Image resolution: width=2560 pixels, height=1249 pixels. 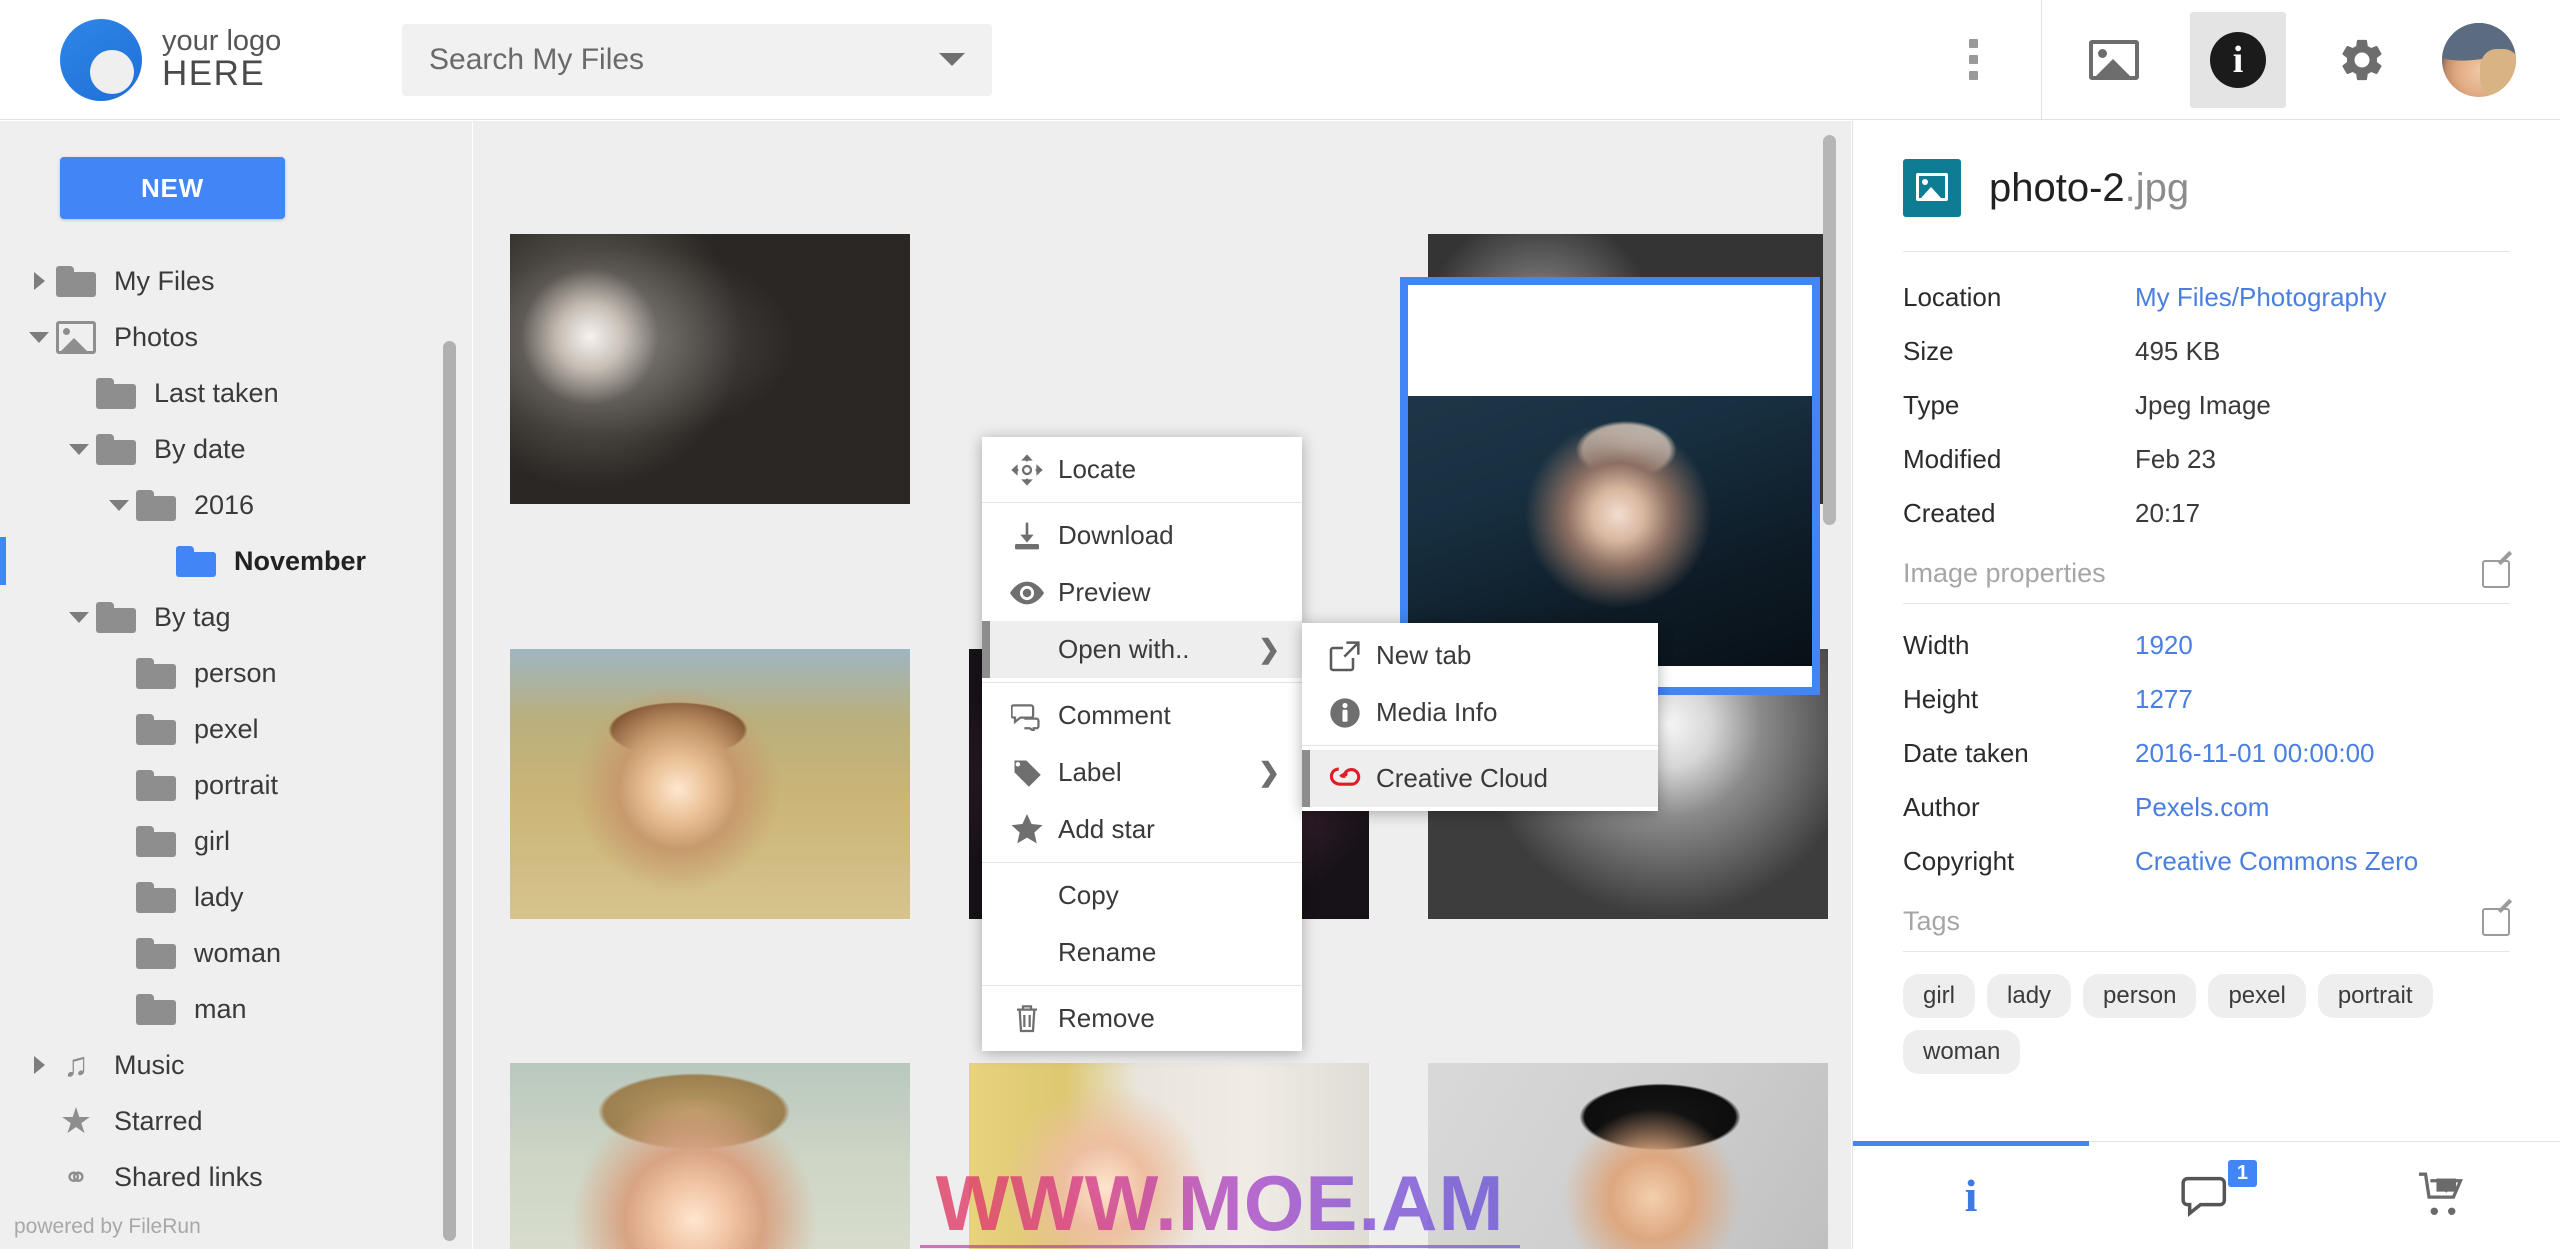 I want to click on search-input: Search My Files, so click(x=684, y=60).